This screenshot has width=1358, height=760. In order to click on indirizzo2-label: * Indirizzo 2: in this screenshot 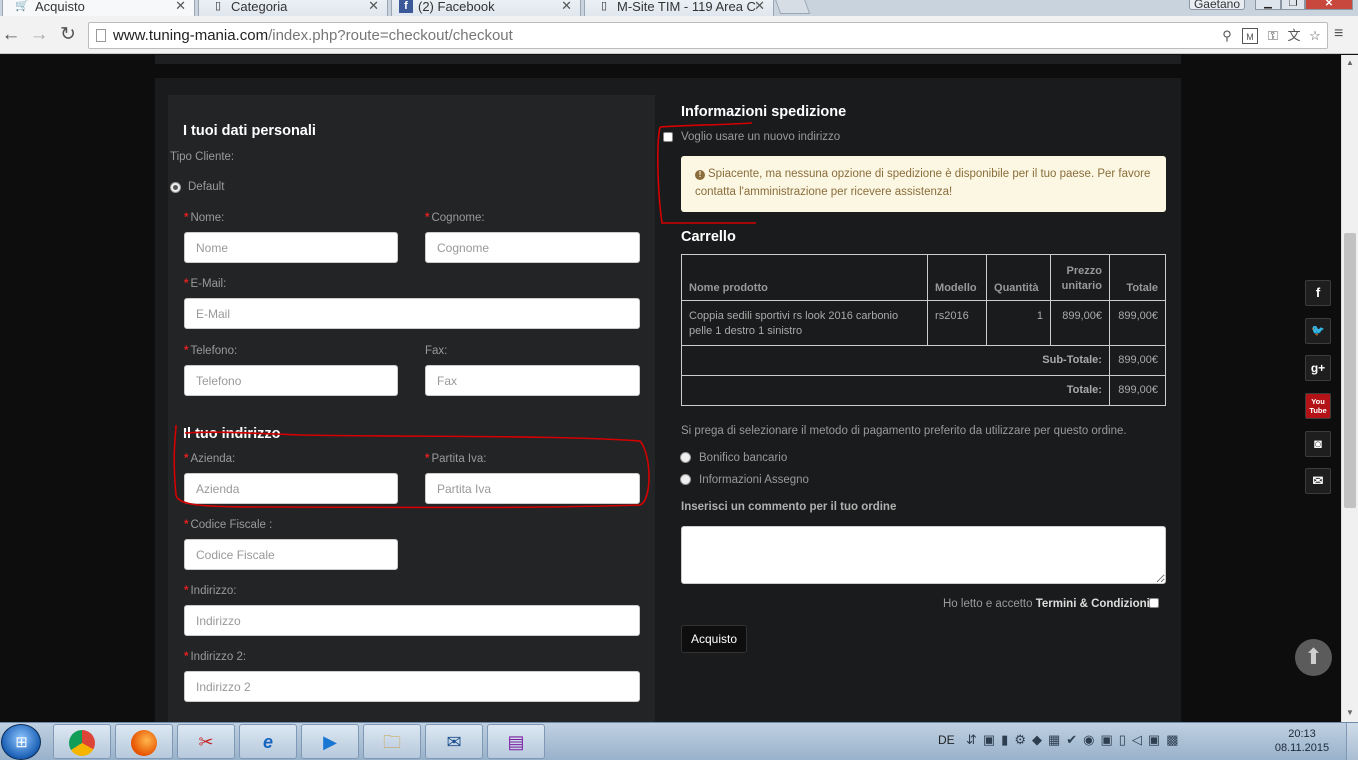, I will do `click(215, 657)`.